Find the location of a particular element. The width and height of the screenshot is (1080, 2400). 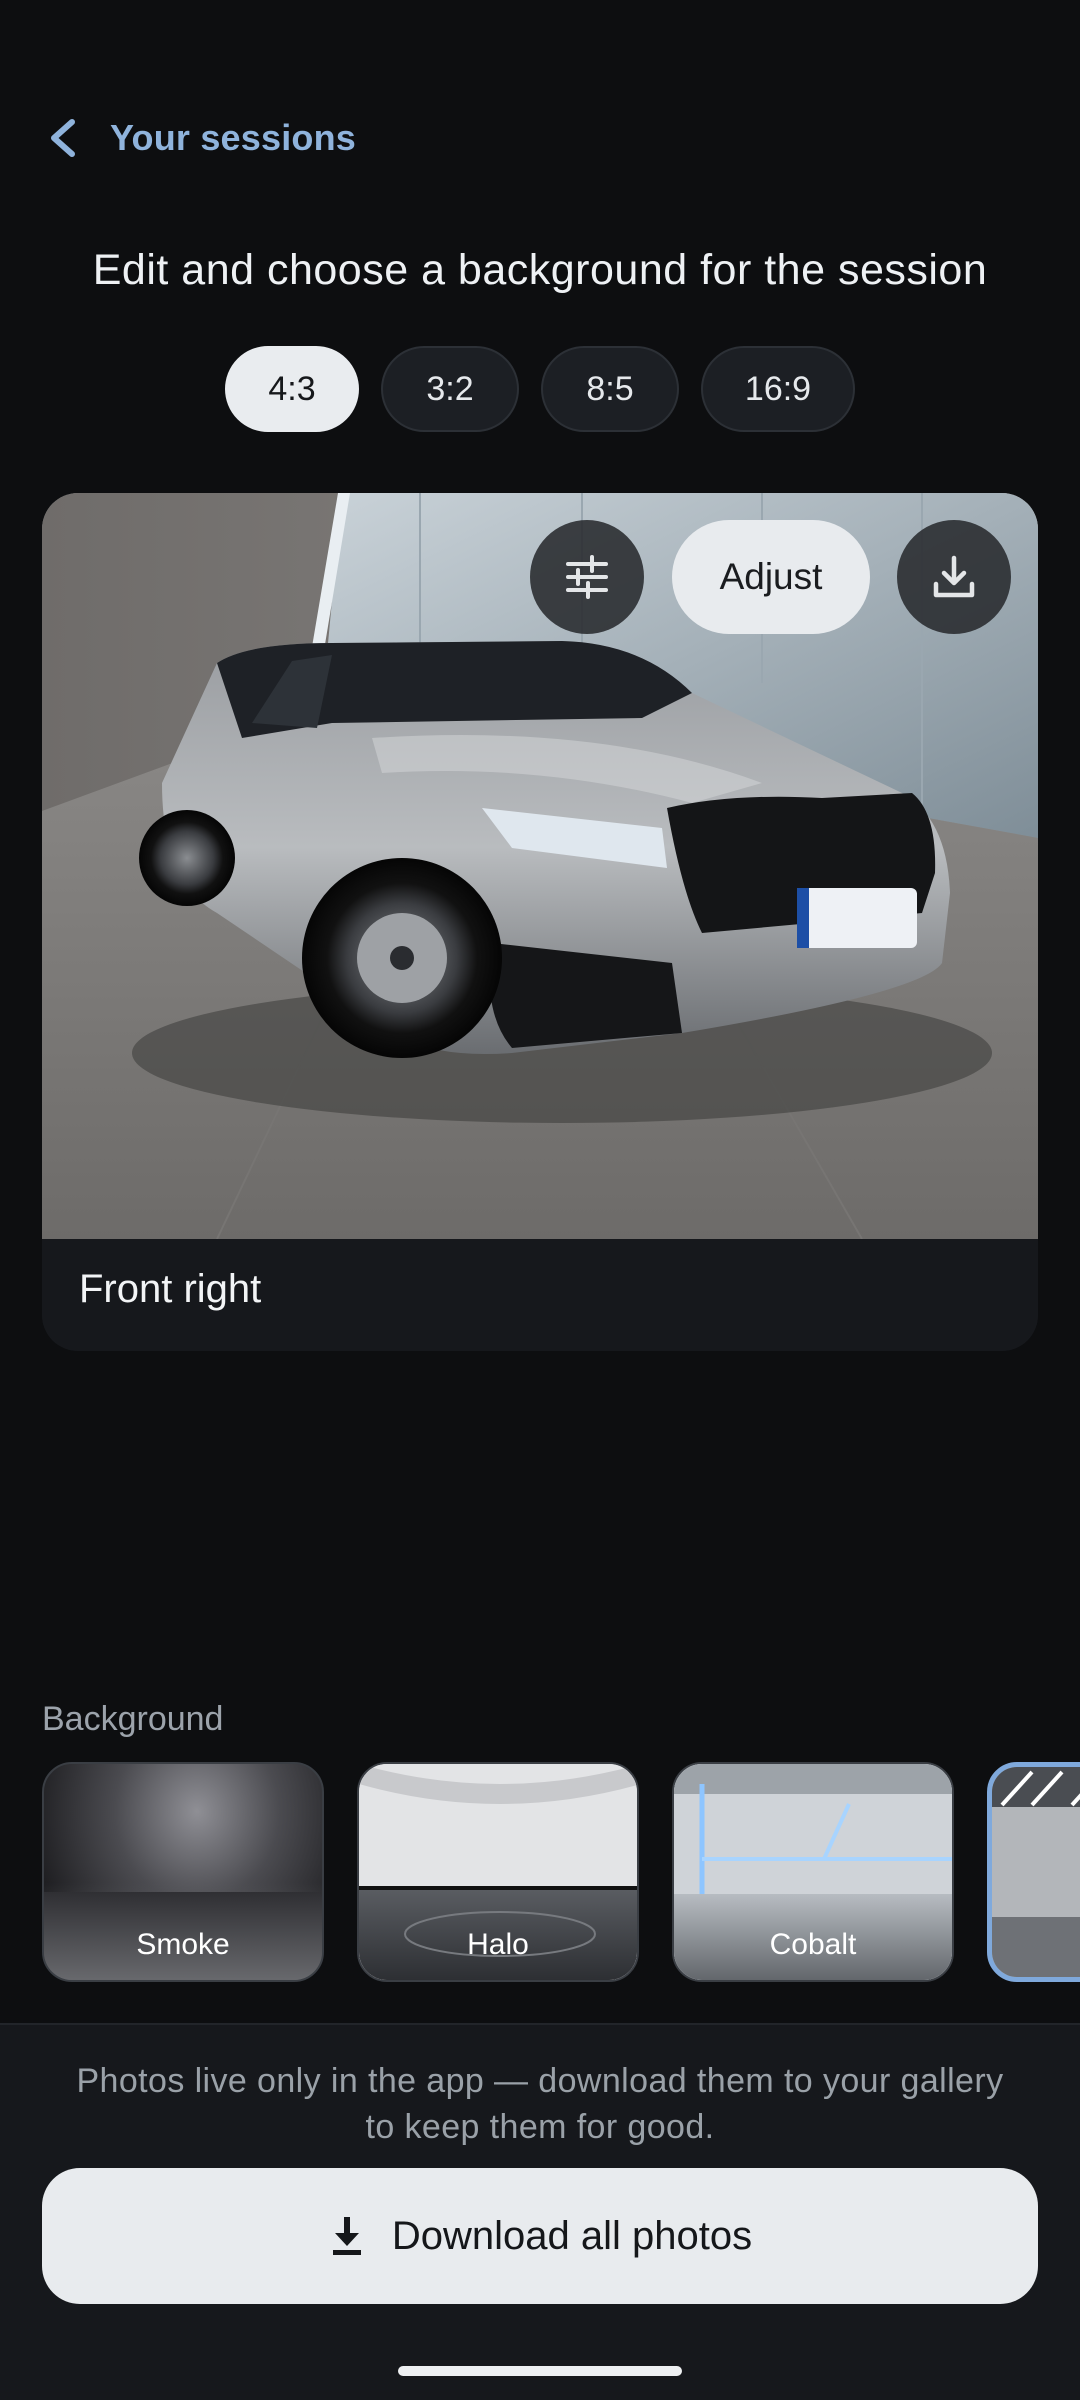

download-photo-button is located at coordinates (954, 577).